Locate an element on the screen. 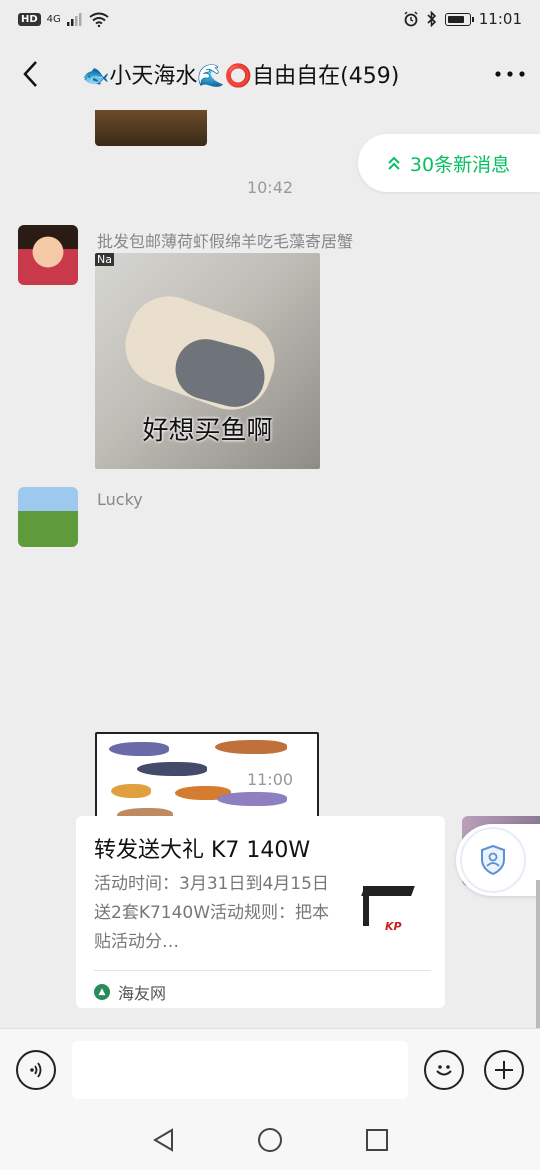 The image size is (540, 1170). partial-image-message is located at coordinates (151, 128).